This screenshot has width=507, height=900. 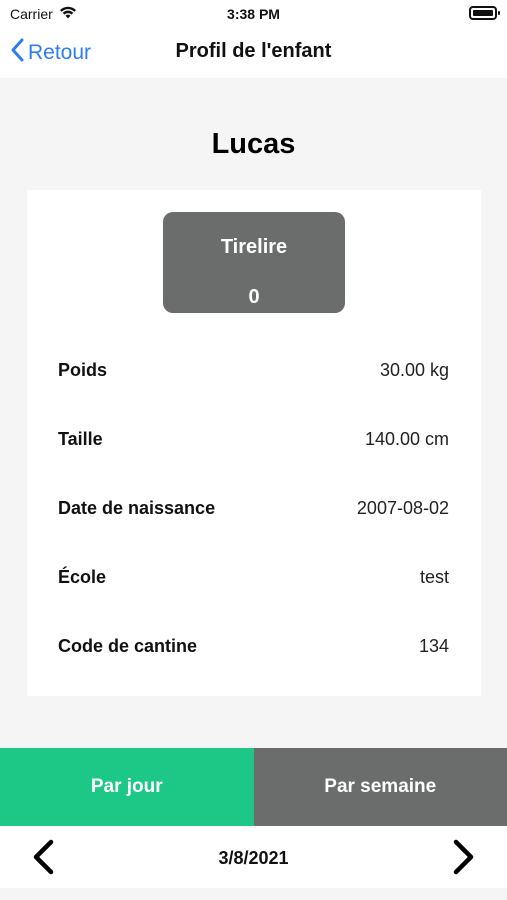 I want to click on piggy-bank-label: Tirelire, so click(x=254, y=247).